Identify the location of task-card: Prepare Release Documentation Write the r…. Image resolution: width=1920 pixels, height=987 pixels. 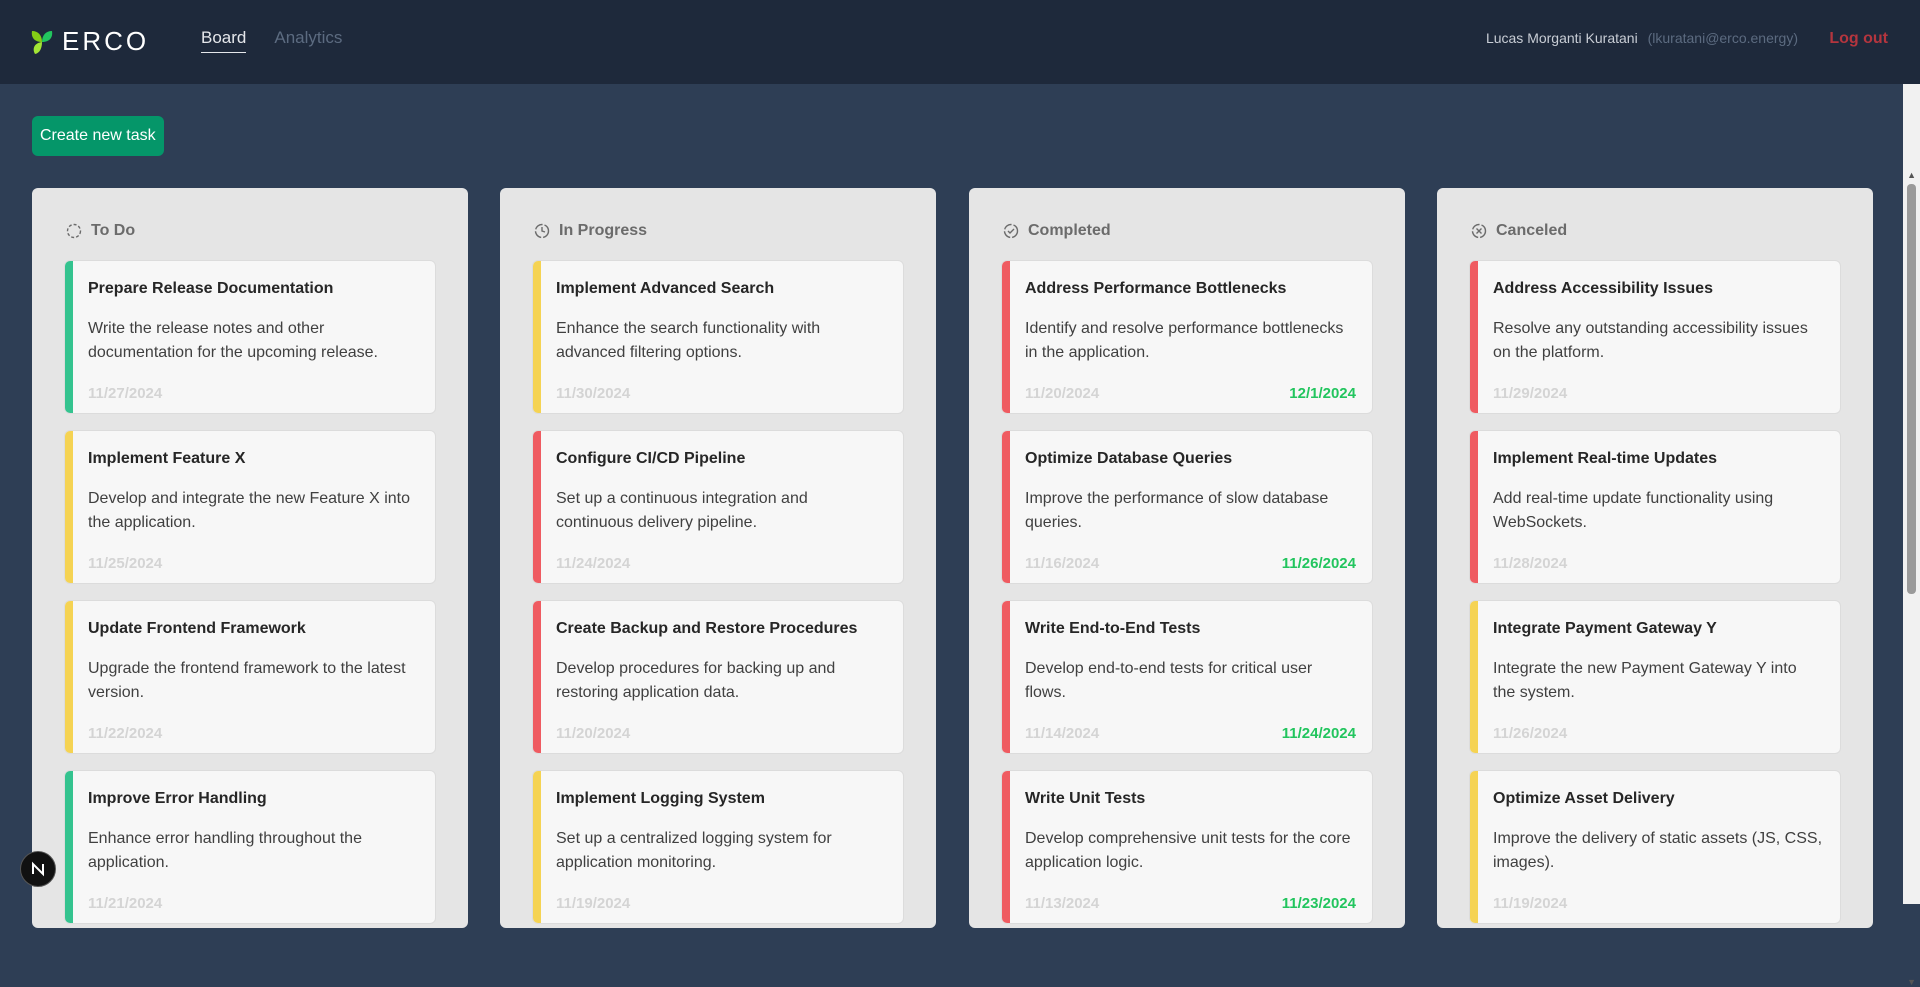
(250, 337).